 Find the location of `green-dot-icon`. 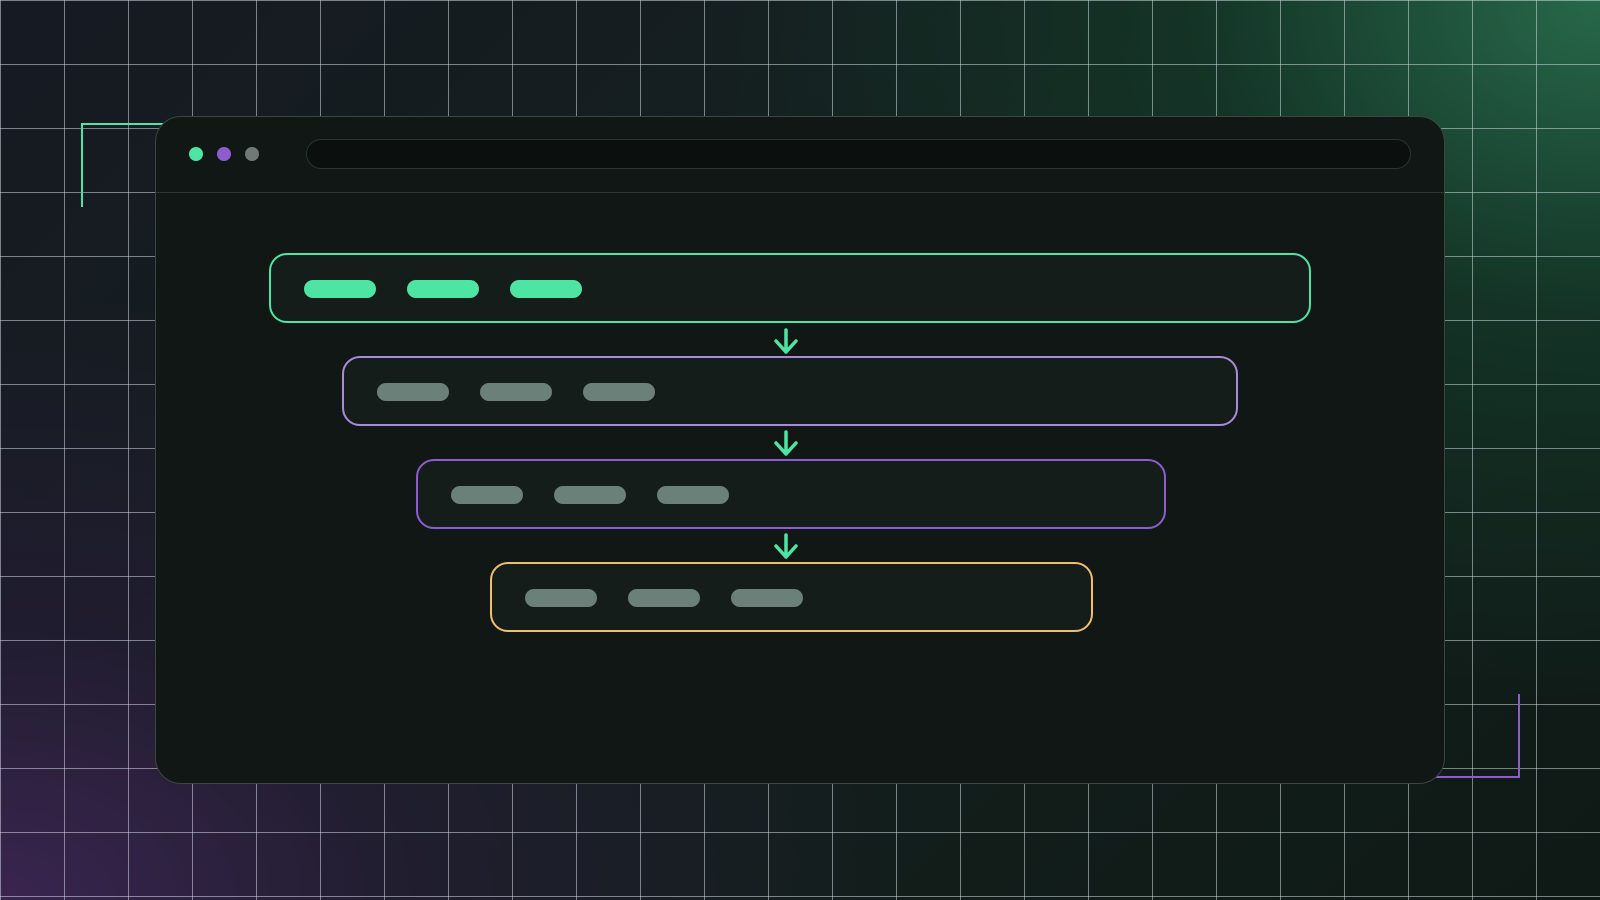

green-dot-icon is located at coordinates (196, 154).